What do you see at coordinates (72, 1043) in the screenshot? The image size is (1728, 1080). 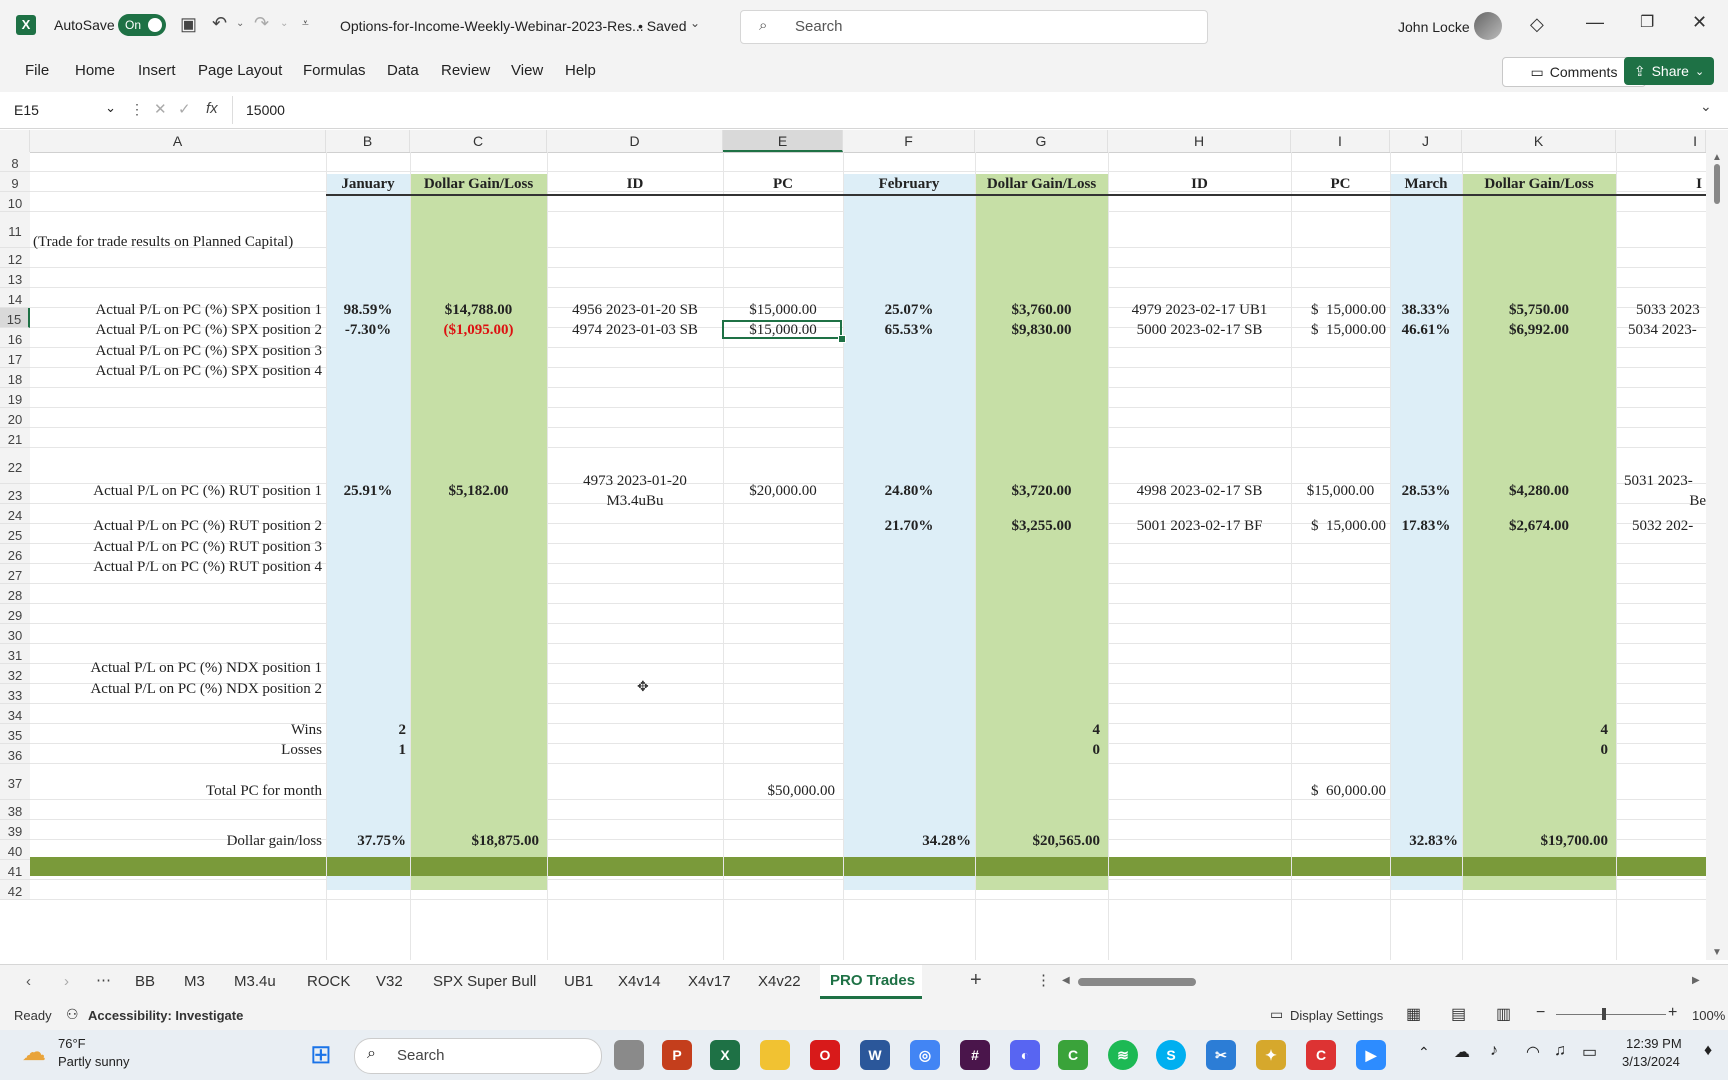 I see `weather-temp: 76°F` at bounding box center [72, 1043].